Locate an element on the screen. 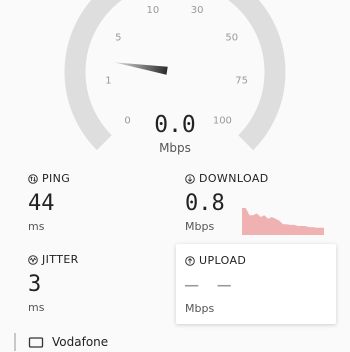 The height and width of the screenshot is (352, 350). network-info: Vodafone is located at coordinates (174, 342).